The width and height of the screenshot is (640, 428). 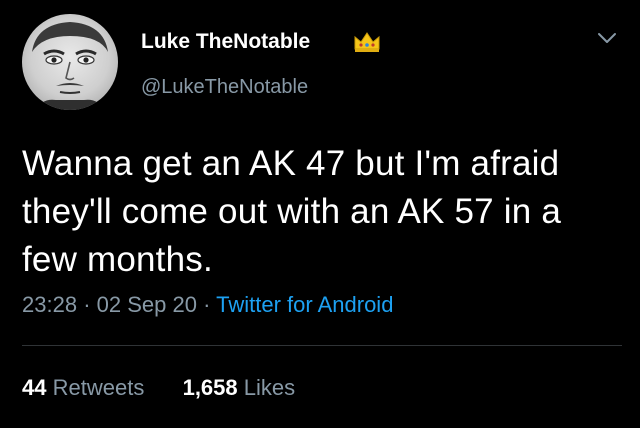 I want to click on tweet-meta: 23:28 · 02 Sep 20 · Twitter for Android, so click(x=207, y=305).